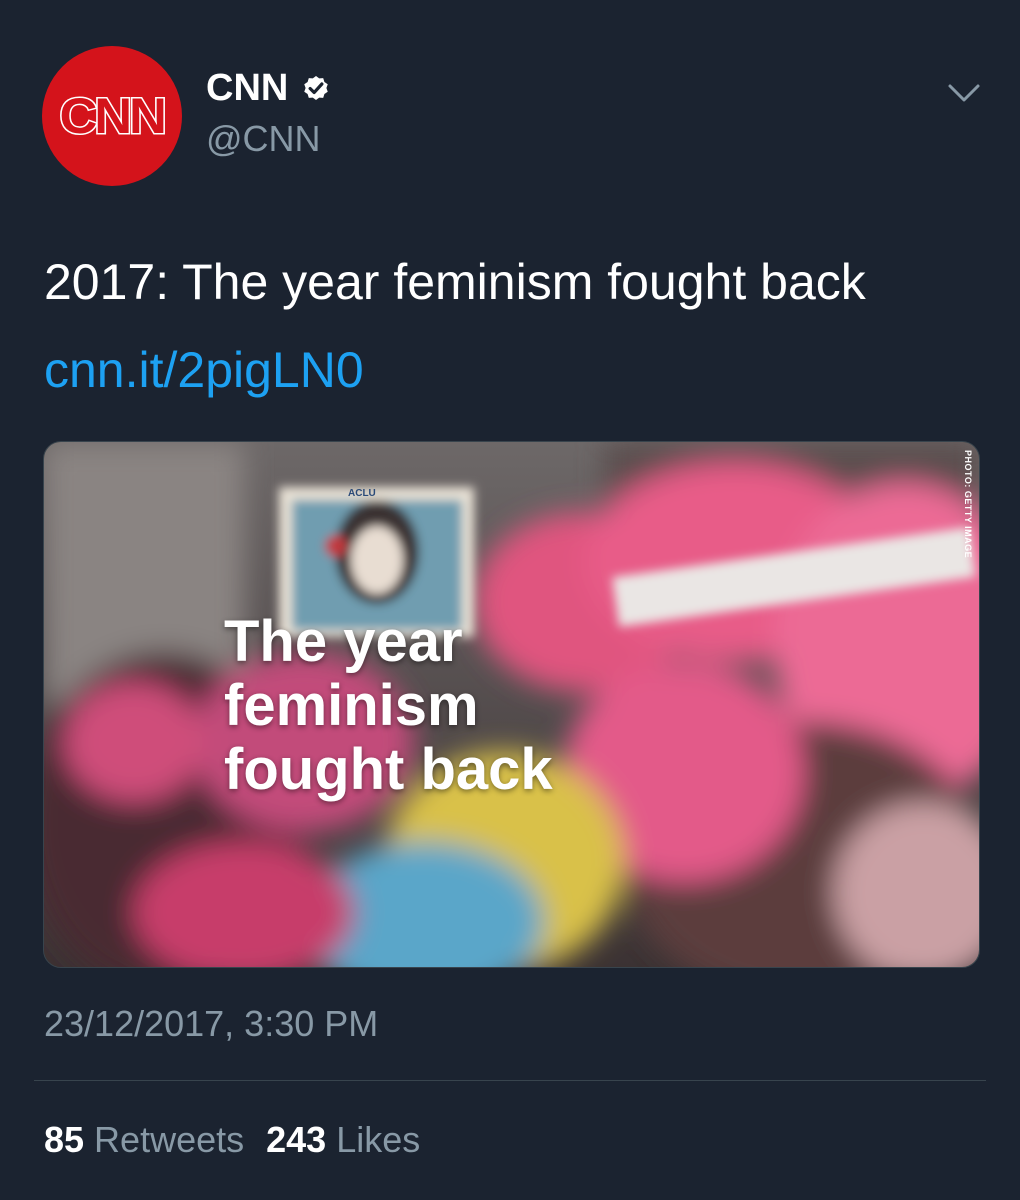 The height and width of the screenshot is (1200, 1020). Describe the element at coordinates (510, 1080) in the screenshot. I see `divider` at that location.